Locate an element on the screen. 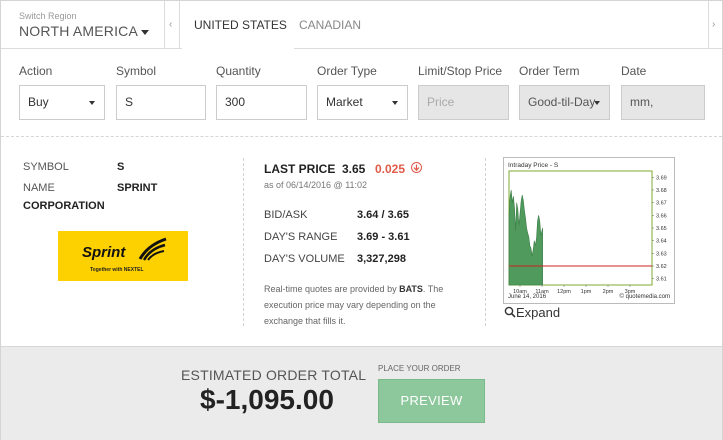 The image size is (723, 440). name-field-value-cont: CORPORATION is located at coordinates (64, 206).